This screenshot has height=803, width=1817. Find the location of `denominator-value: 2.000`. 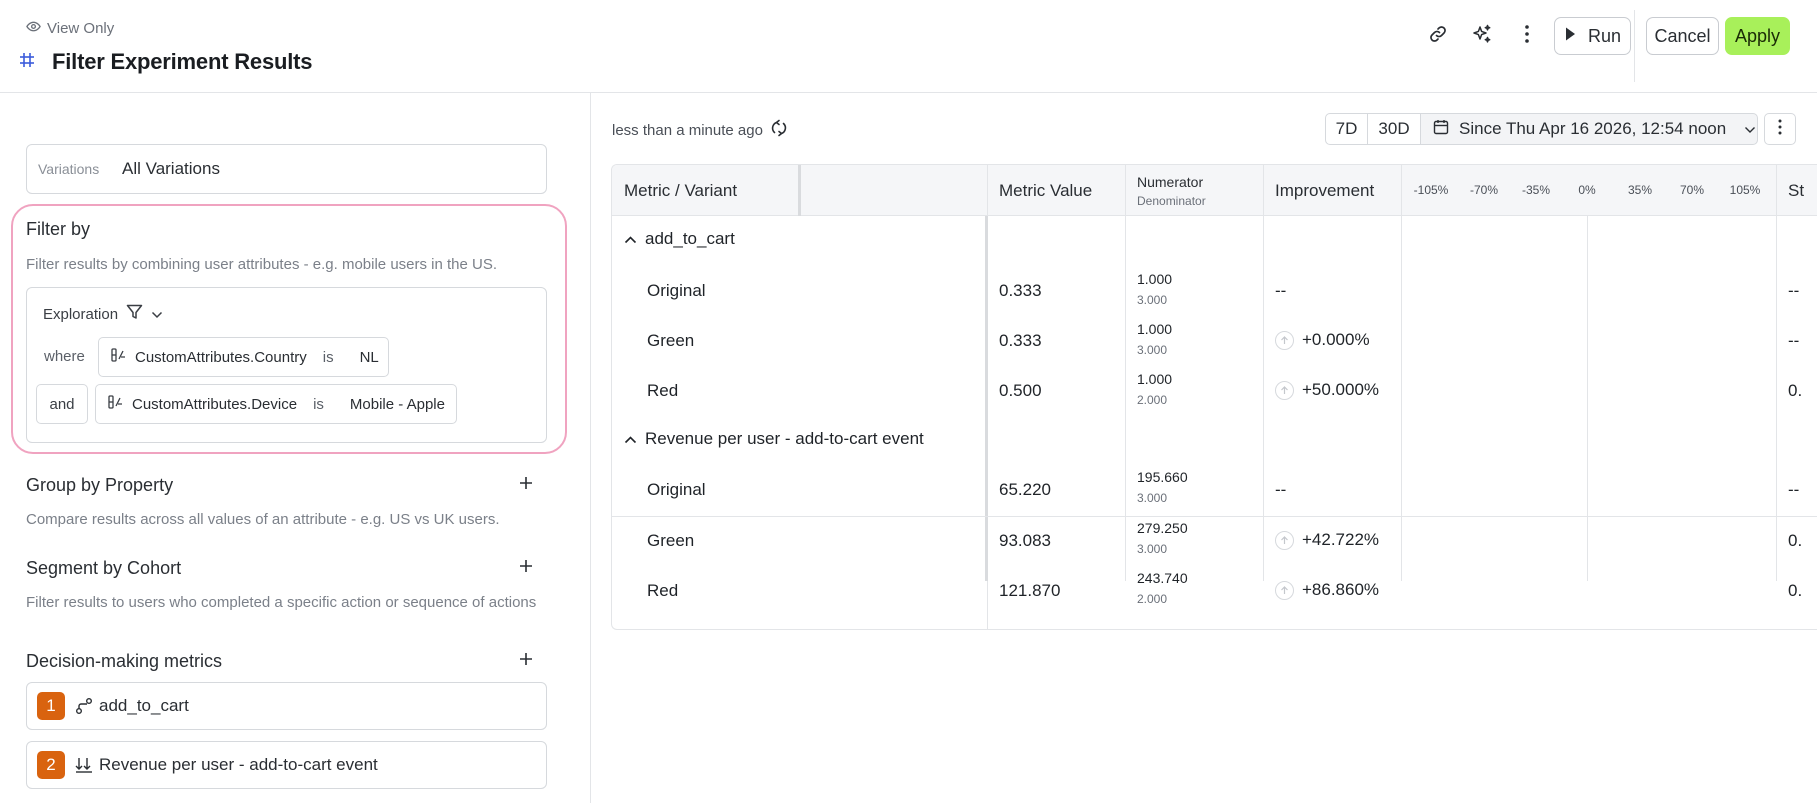

denominator-value: 2.000 is located at coordinates (1152, 599).